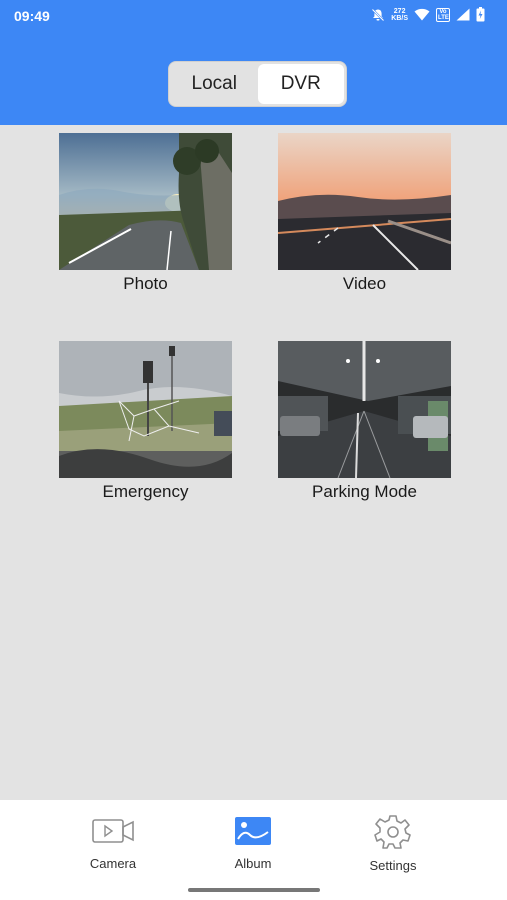 The width and height of the screenshot is (507, 900). I want to click on album-parking-mode-label: Parking Mode, so click(364, 491).